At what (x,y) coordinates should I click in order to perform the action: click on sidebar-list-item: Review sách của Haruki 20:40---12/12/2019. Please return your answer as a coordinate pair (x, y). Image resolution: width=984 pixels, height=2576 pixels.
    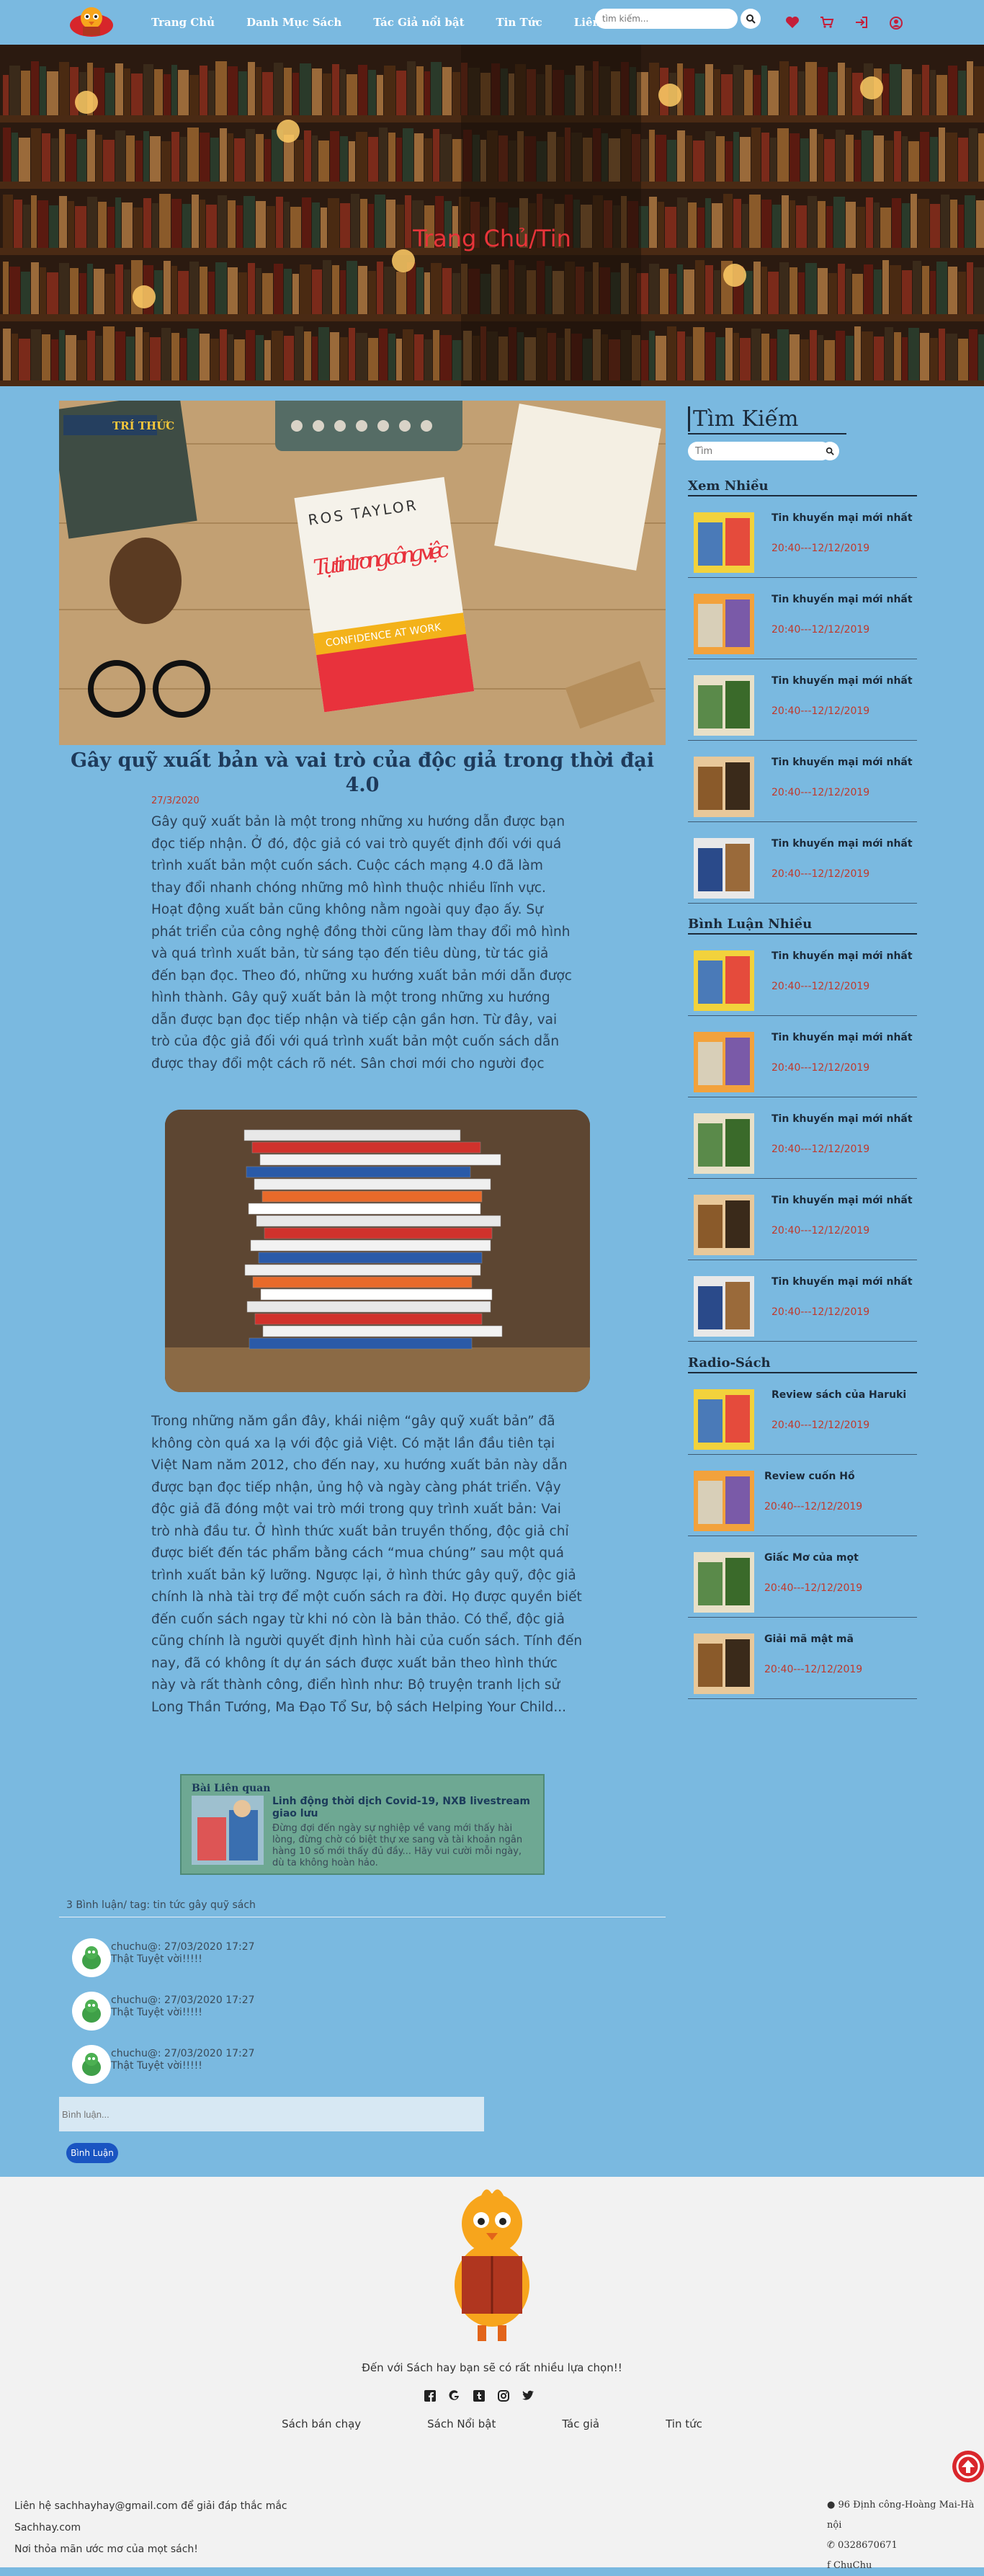
    Looking at the image, I should click on (803, 1414).